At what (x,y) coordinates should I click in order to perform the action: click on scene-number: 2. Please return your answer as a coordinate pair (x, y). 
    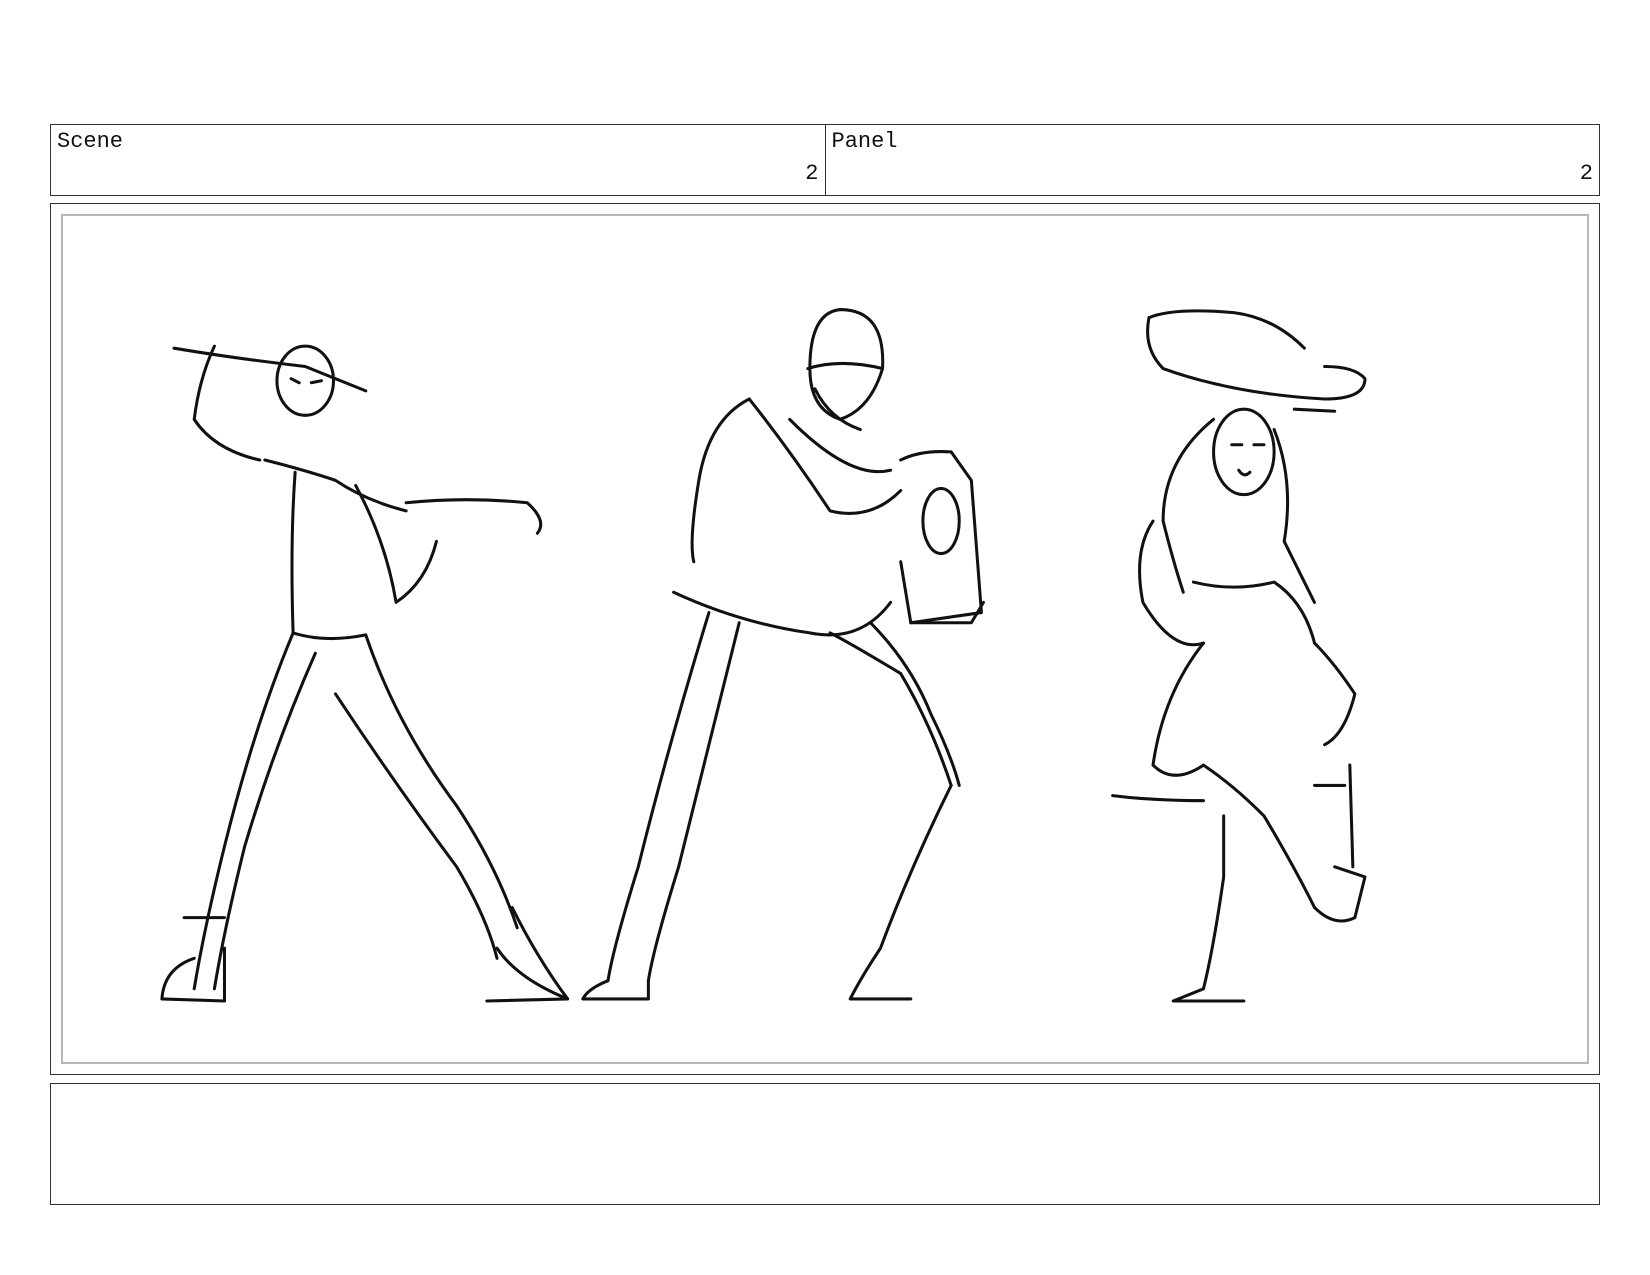
    Looking at the image, I should click on (812, 173).